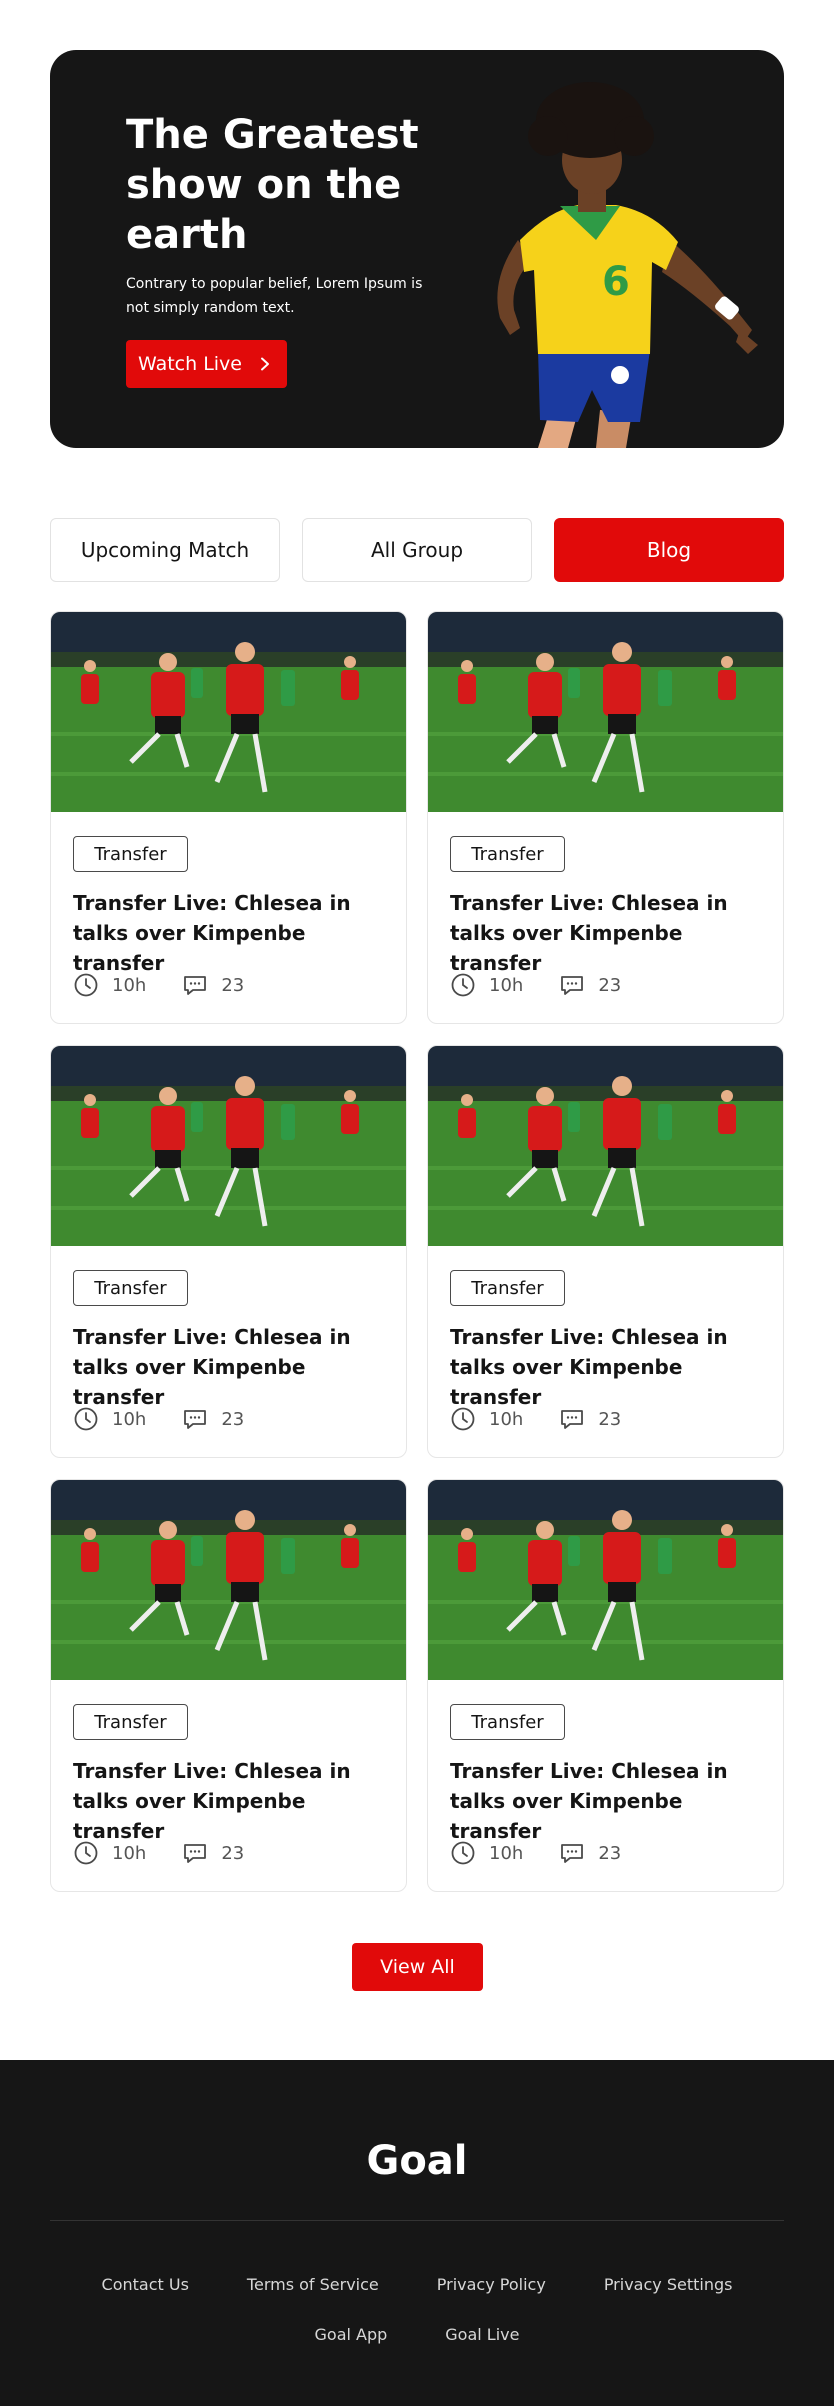 This screenshot has width=834, height=2406. What do you see at coordinates (313, 2284) in the screenshot?
I see `footer-link-terms-of-service: Terms of Service` at bounding box center [313, 2284].